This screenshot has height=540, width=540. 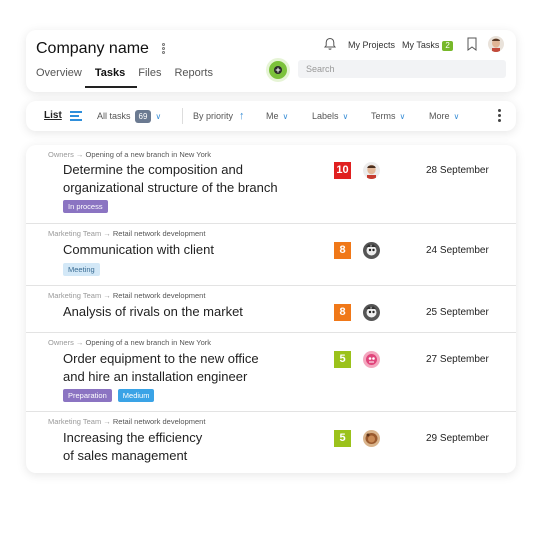 What do you see at coordinates (59, 77) in the screenshot?
I see `tab-overview: Overview` at bounding box center [59, 77].